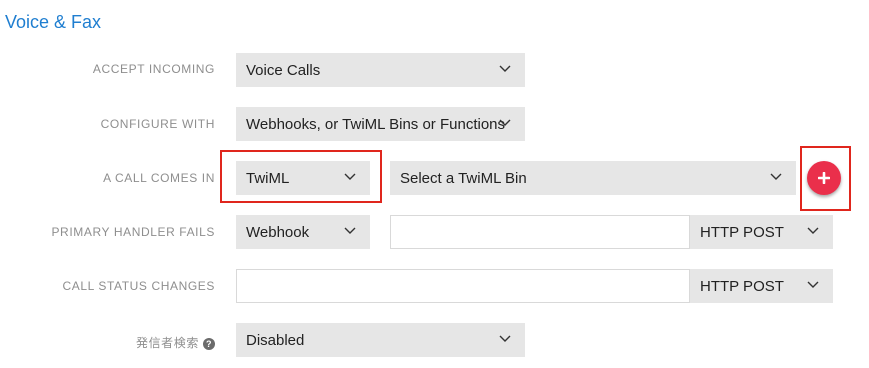 This screenshot has width=869, height=368. Describe the element at coordinates (380, 340) in the screenshot. I see `caller-lookup-select: Disabled` at that location.